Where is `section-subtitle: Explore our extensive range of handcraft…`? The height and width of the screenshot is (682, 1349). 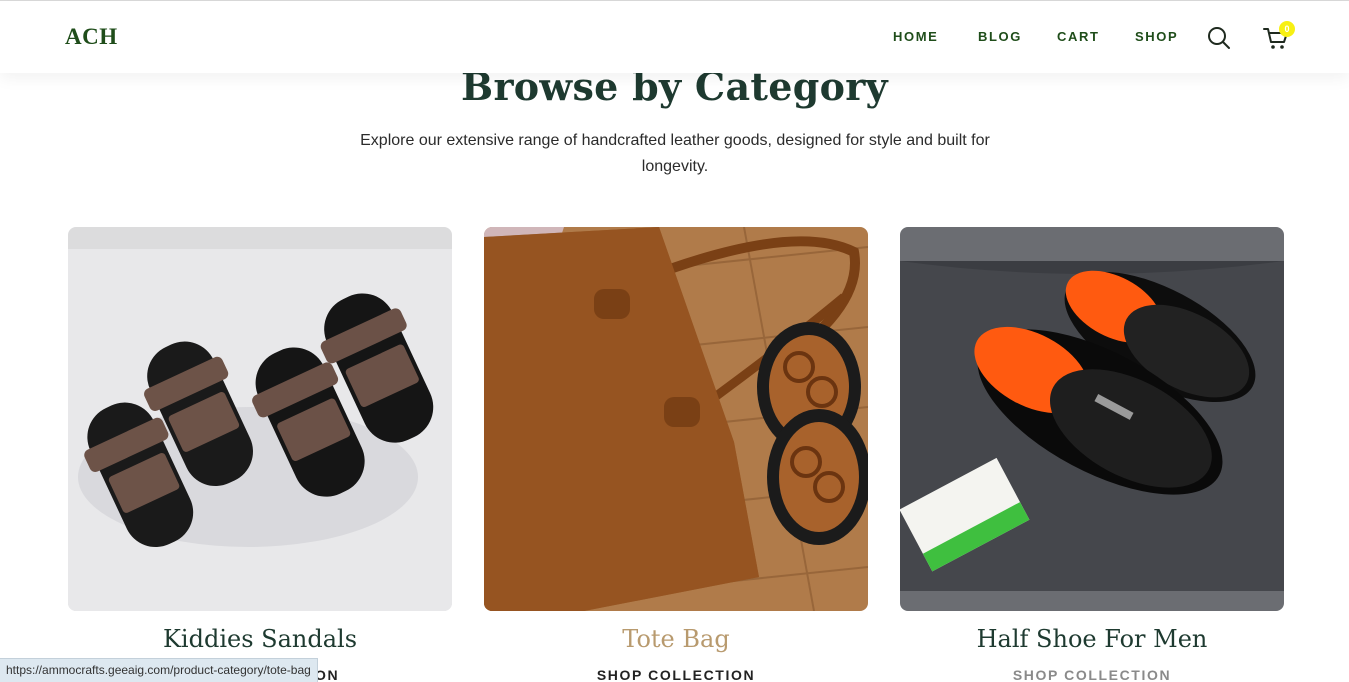
section-subtitle: Explore our extensive range of handcraft… is located at coordinates (675, 153).